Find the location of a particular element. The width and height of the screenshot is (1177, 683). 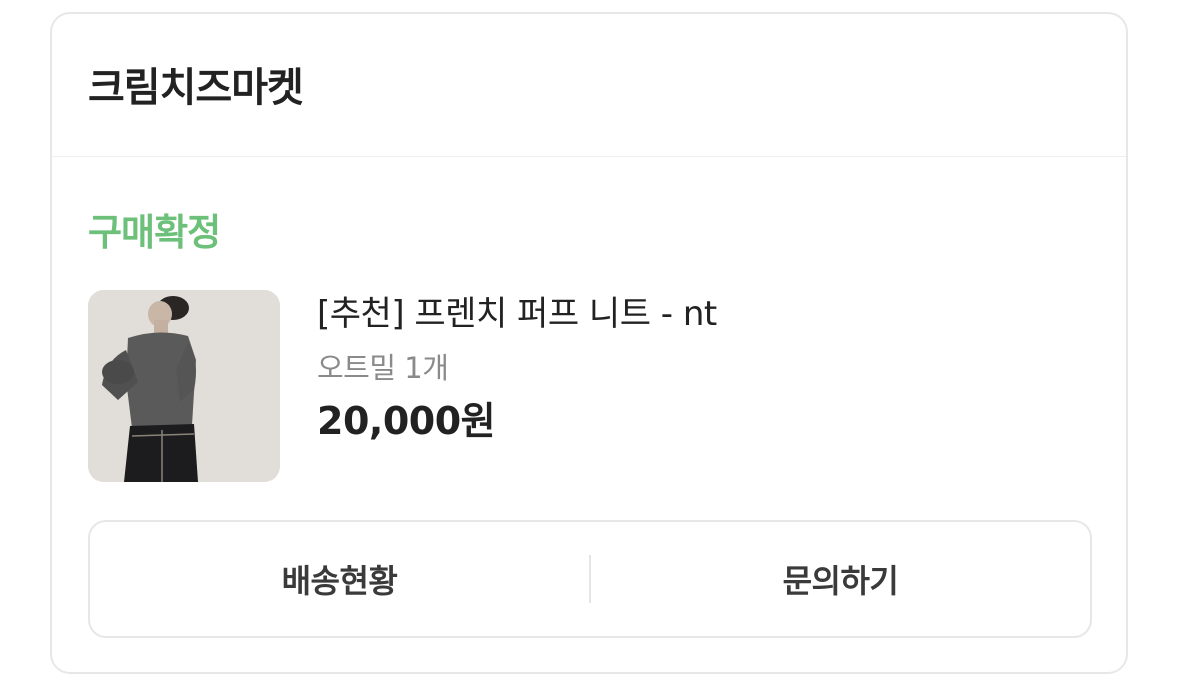

product-photo-image is located at coordinates (184, 386).